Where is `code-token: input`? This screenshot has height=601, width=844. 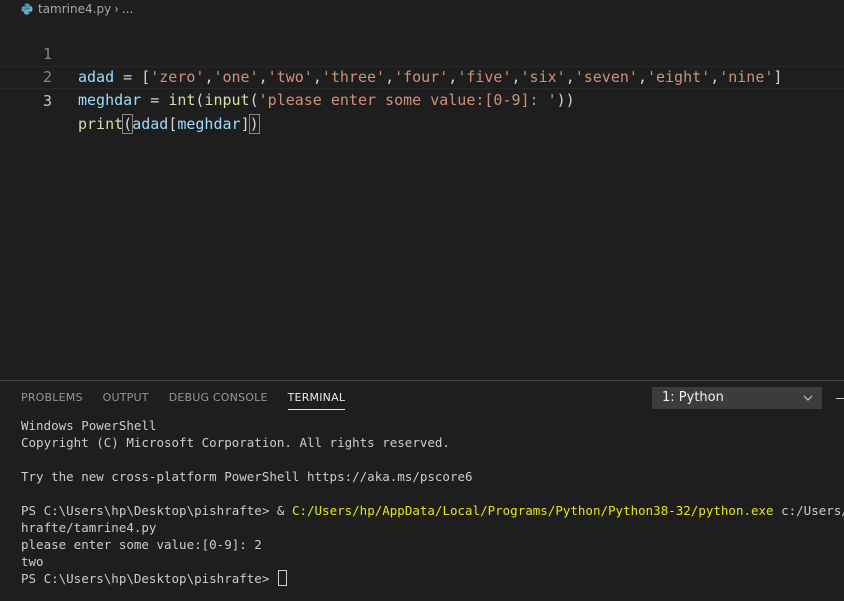
code-token: input is located at coordinates (227, 100).